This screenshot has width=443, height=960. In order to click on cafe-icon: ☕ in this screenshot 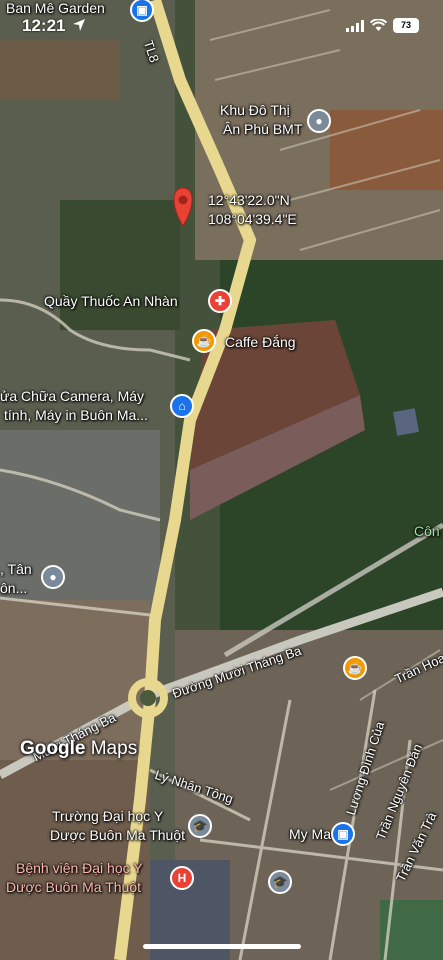, I will do `click(204, 341)`.